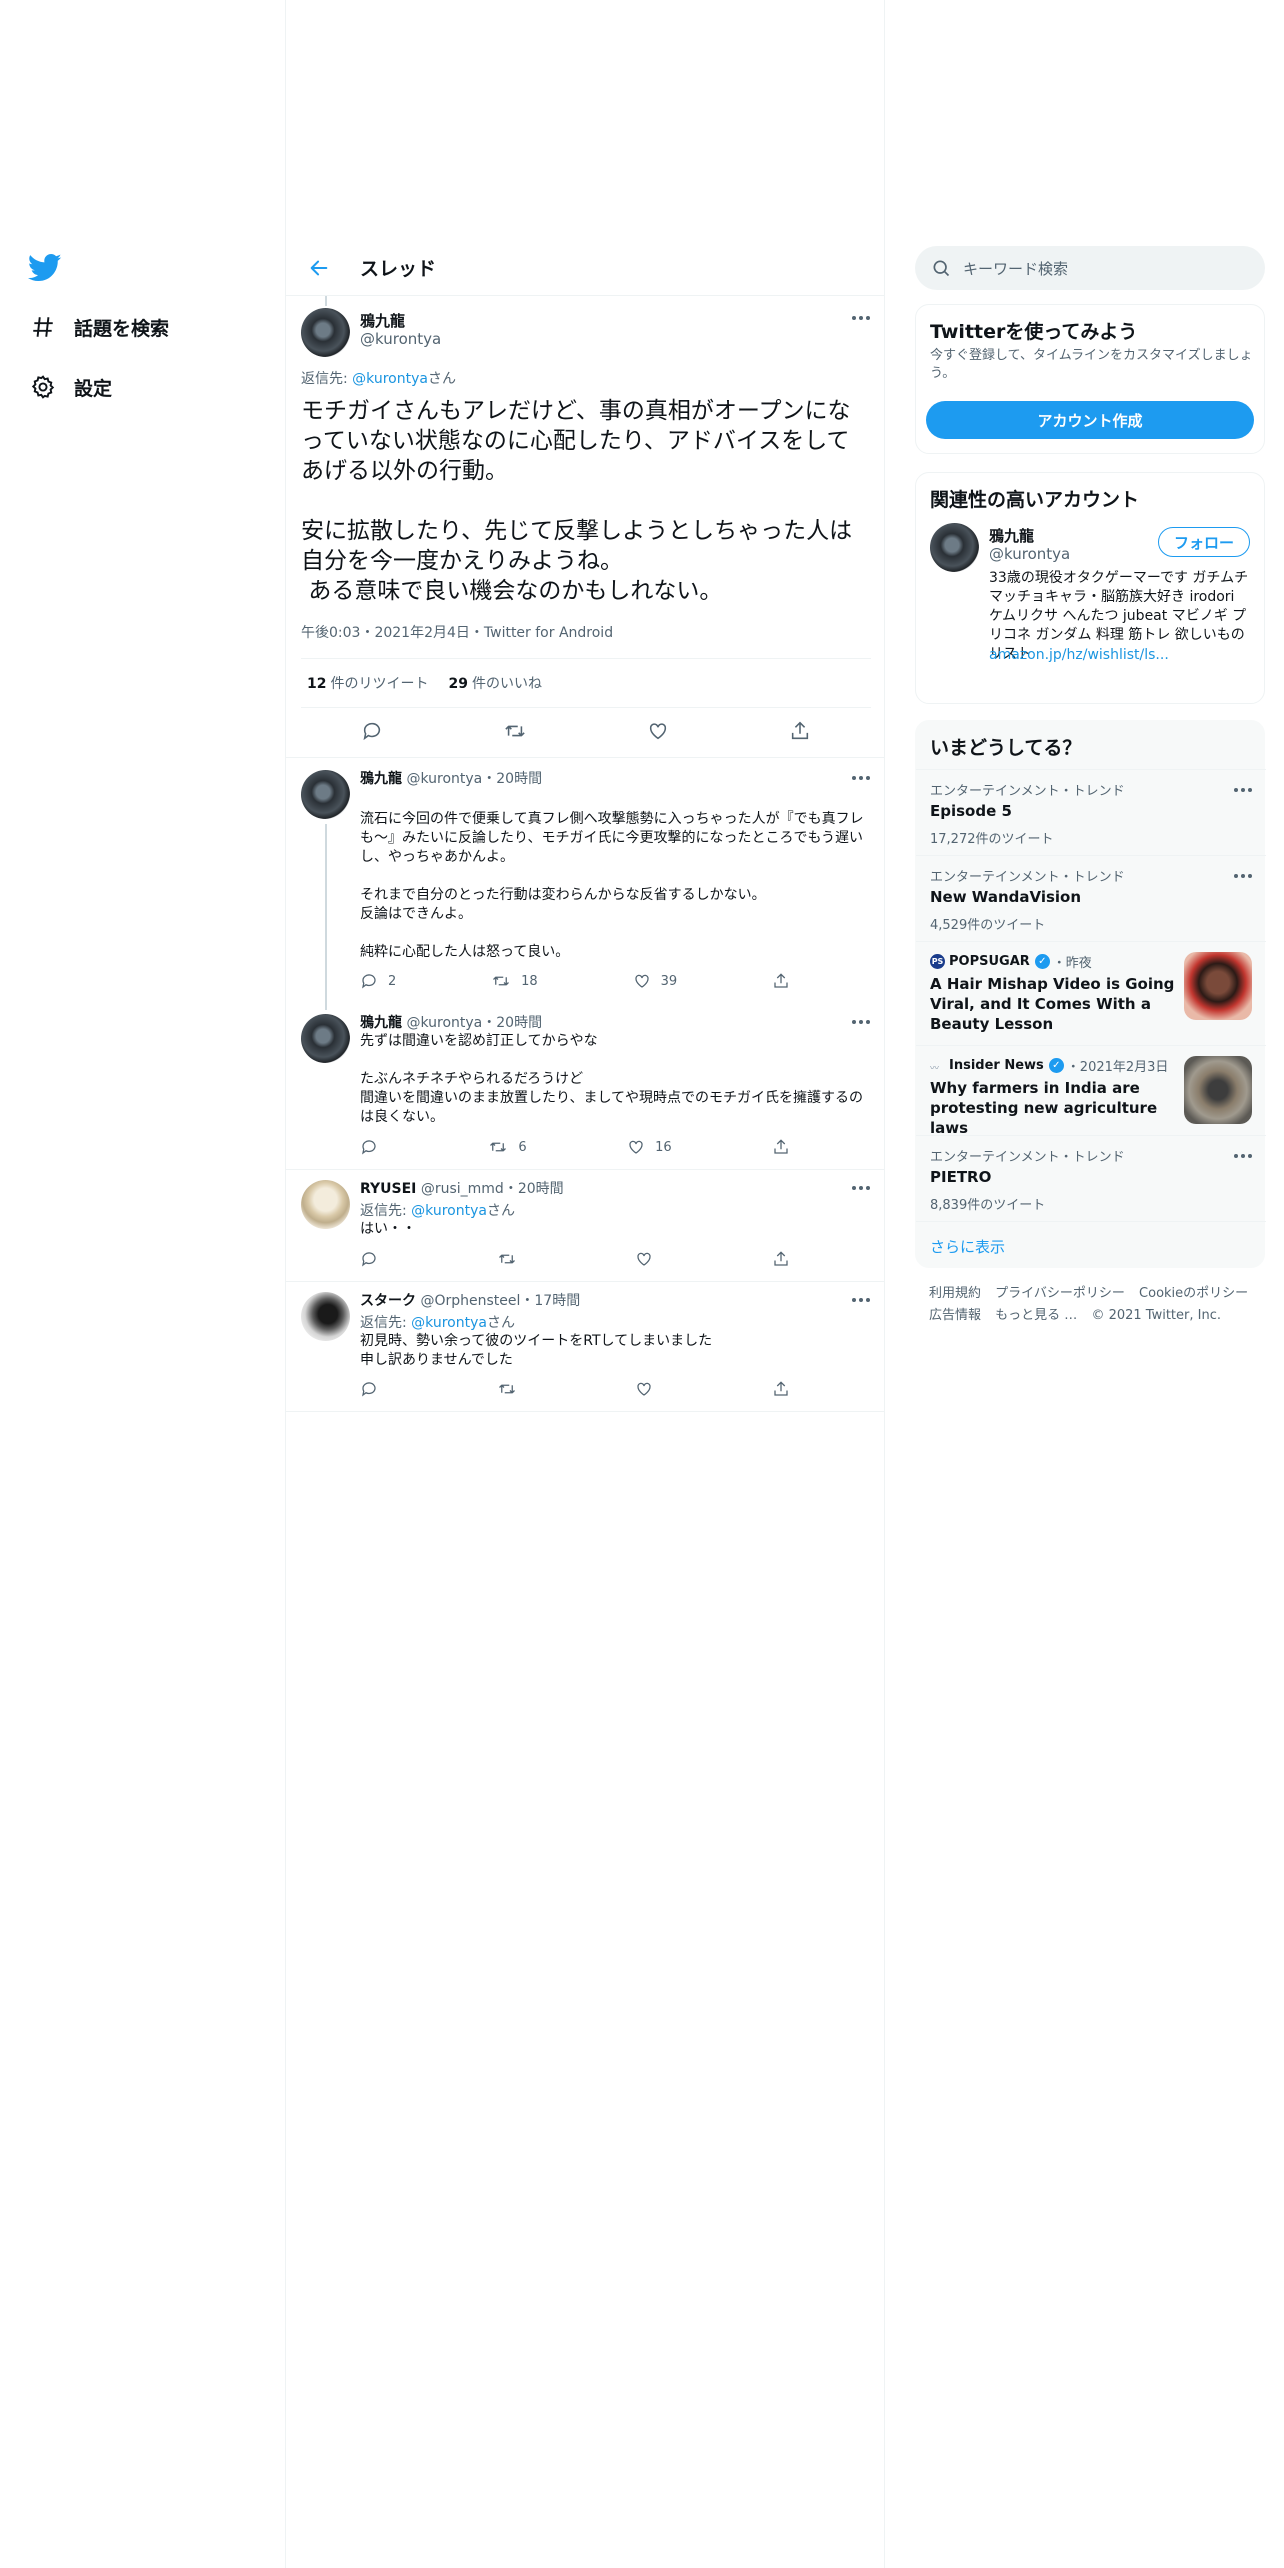  Describe the element at coordinates (1156, 1315) in the screenshot. I see `copyright: © 2021 Twitter, Inc.` at that location.